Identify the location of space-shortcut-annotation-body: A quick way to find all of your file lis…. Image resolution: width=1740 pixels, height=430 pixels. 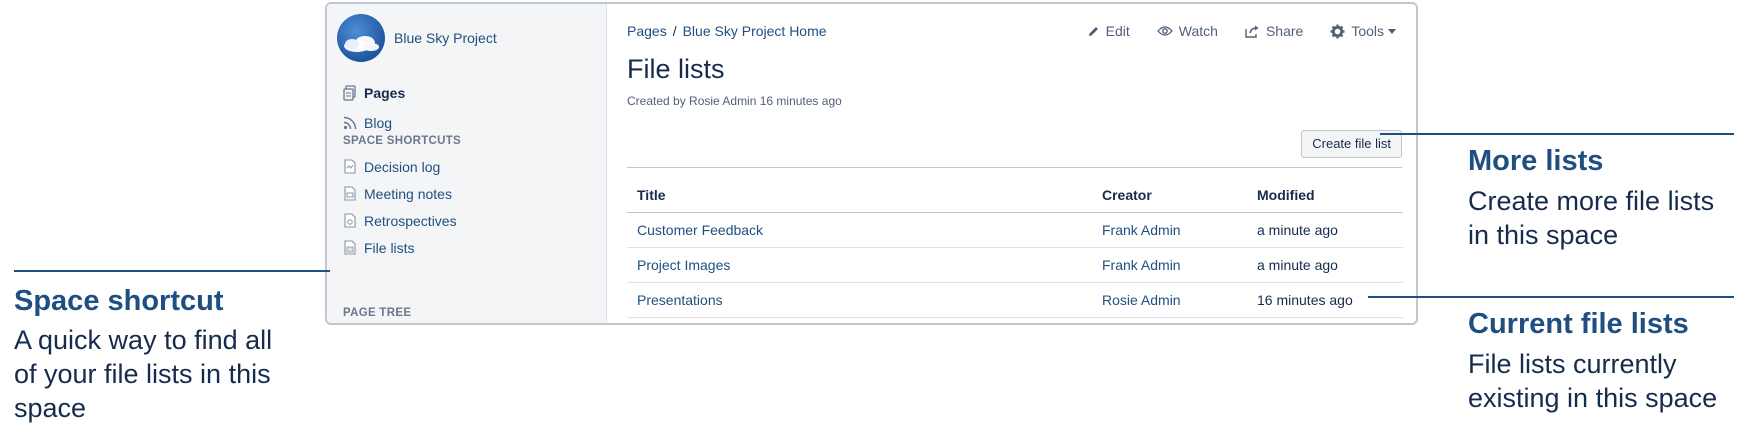
(143, 374).